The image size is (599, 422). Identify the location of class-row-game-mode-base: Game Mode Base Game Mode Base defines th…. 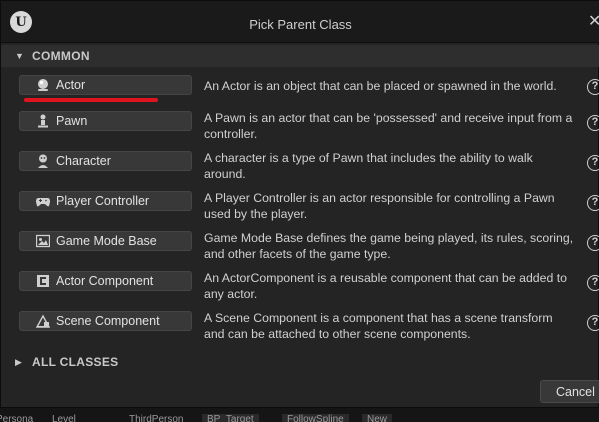
(300, 249).